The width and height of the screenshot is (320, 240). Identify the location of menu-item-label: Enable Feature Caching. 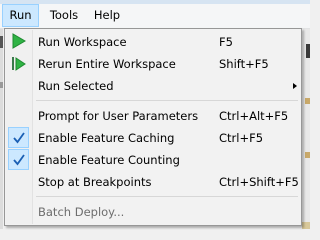
(106, 138).